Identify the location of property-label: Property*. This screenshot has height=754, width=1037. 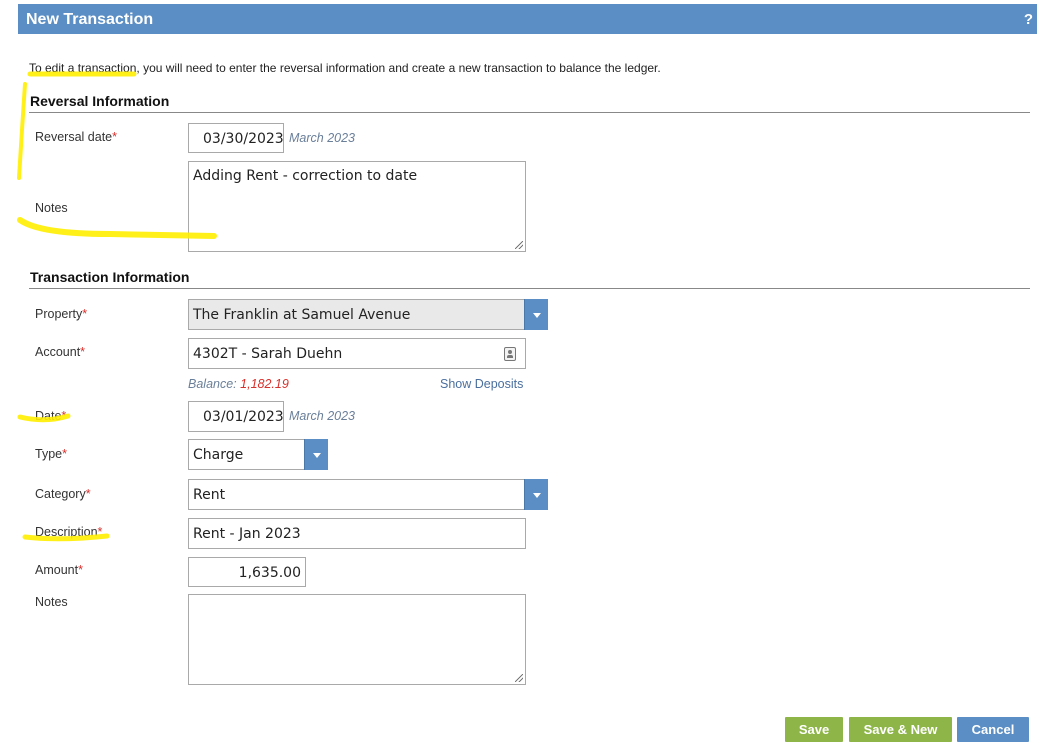
(61, 314).